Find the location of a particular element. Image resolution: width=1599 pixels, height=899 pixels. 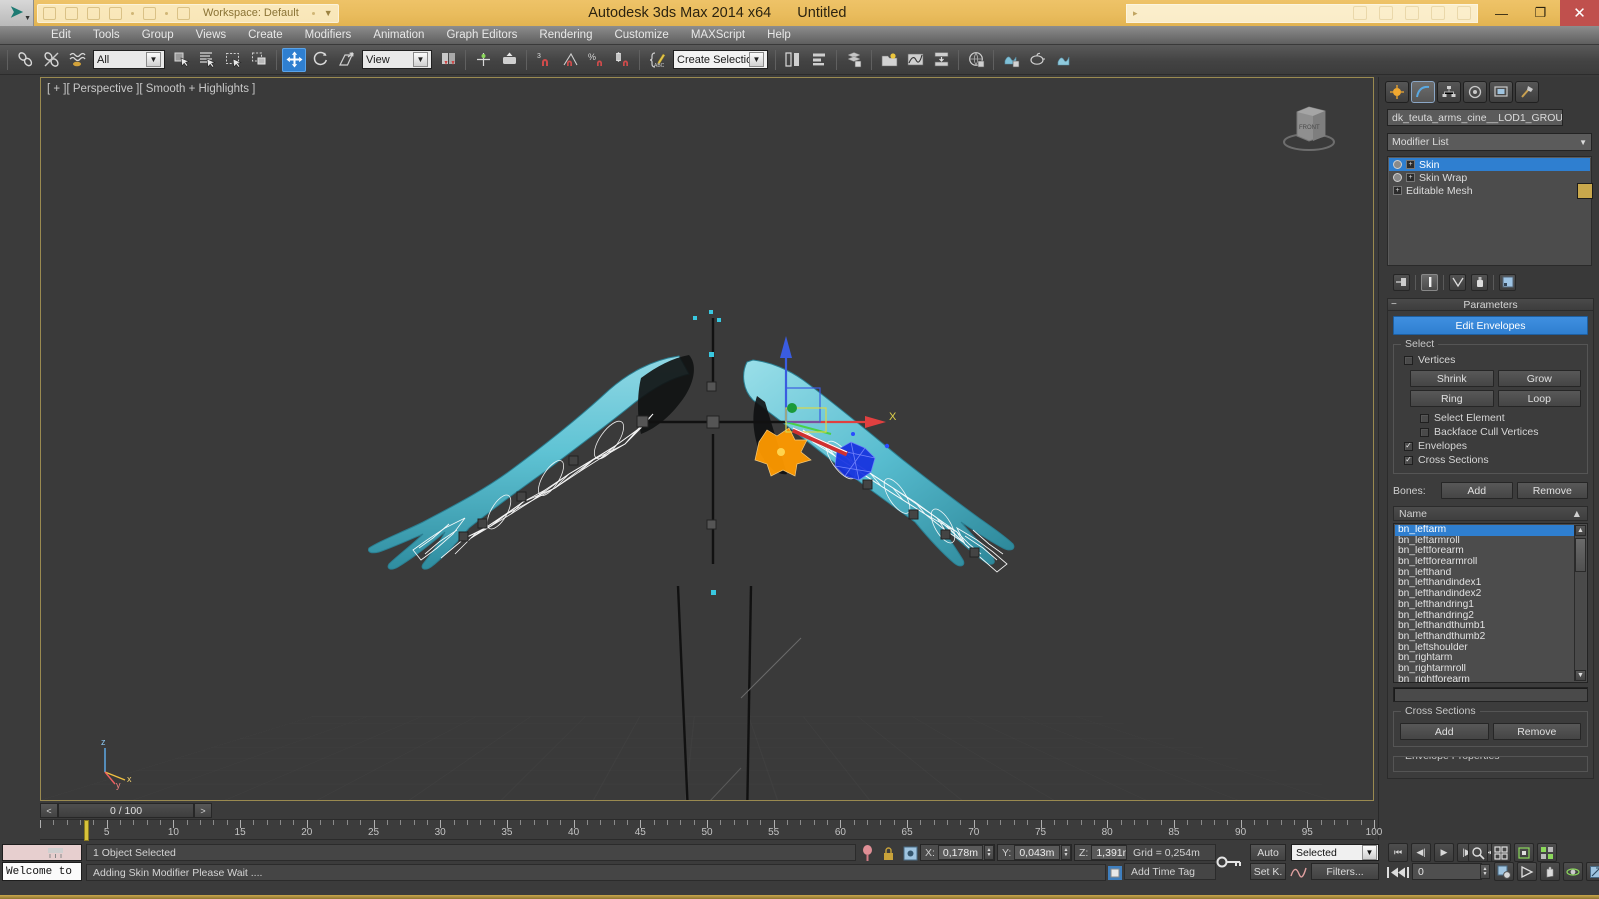

x-spinner: ▲ ▼ is located at coordinates (989, 852).